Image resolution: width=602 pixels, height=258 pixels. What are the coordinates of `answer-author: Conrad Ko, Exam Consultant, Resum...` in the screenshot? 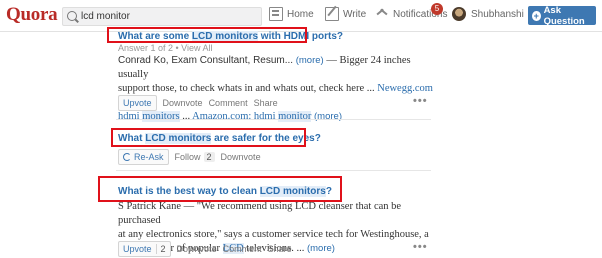 It's located at (205, 60).